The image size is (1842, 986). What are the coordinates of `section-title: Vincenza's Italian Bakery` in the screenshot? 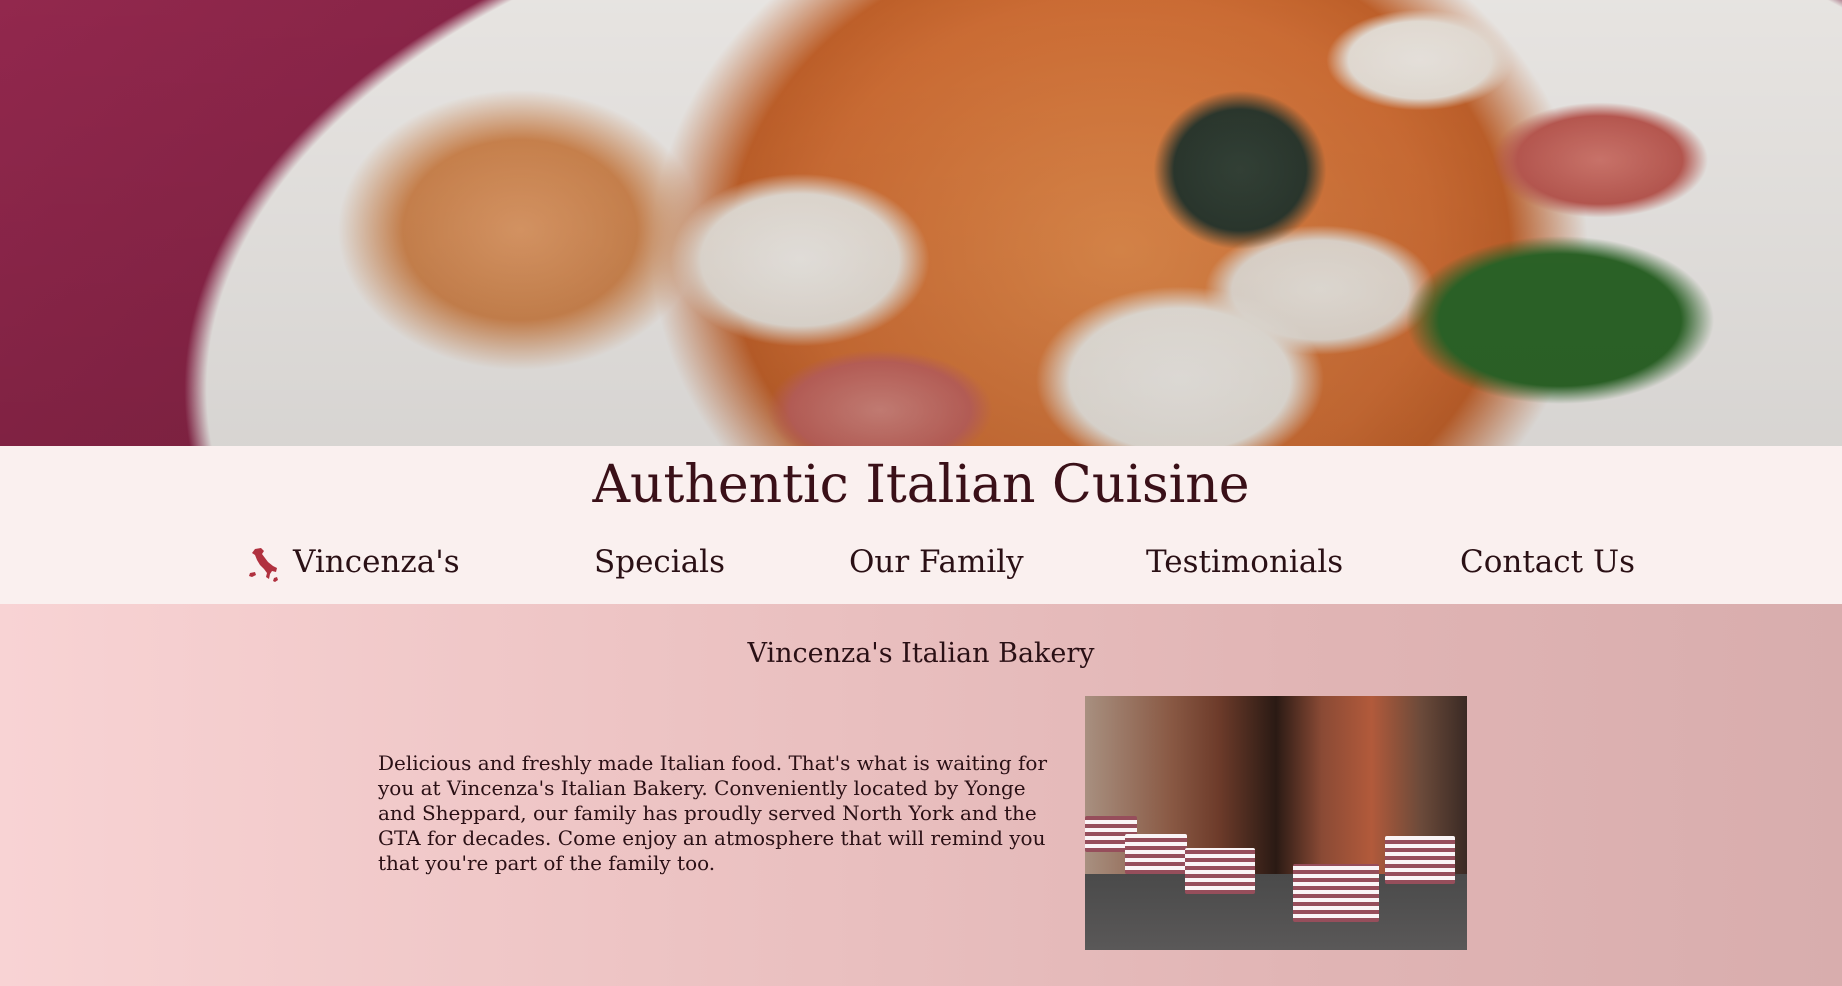 It's located at (921, 653).